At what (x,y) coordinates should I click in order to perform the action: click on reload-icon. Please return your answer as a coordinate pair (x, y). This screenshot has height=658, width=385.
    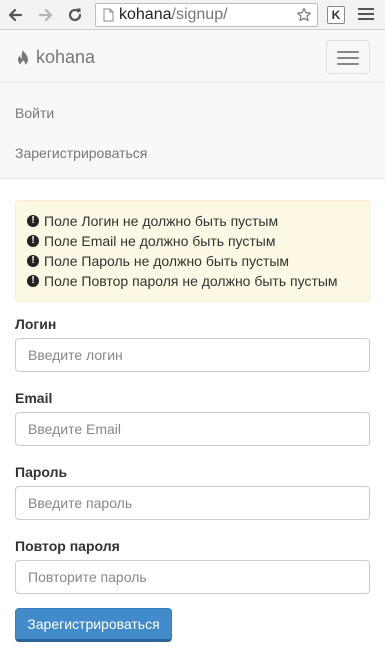
    Looking at the image, I should click on (75, 15).